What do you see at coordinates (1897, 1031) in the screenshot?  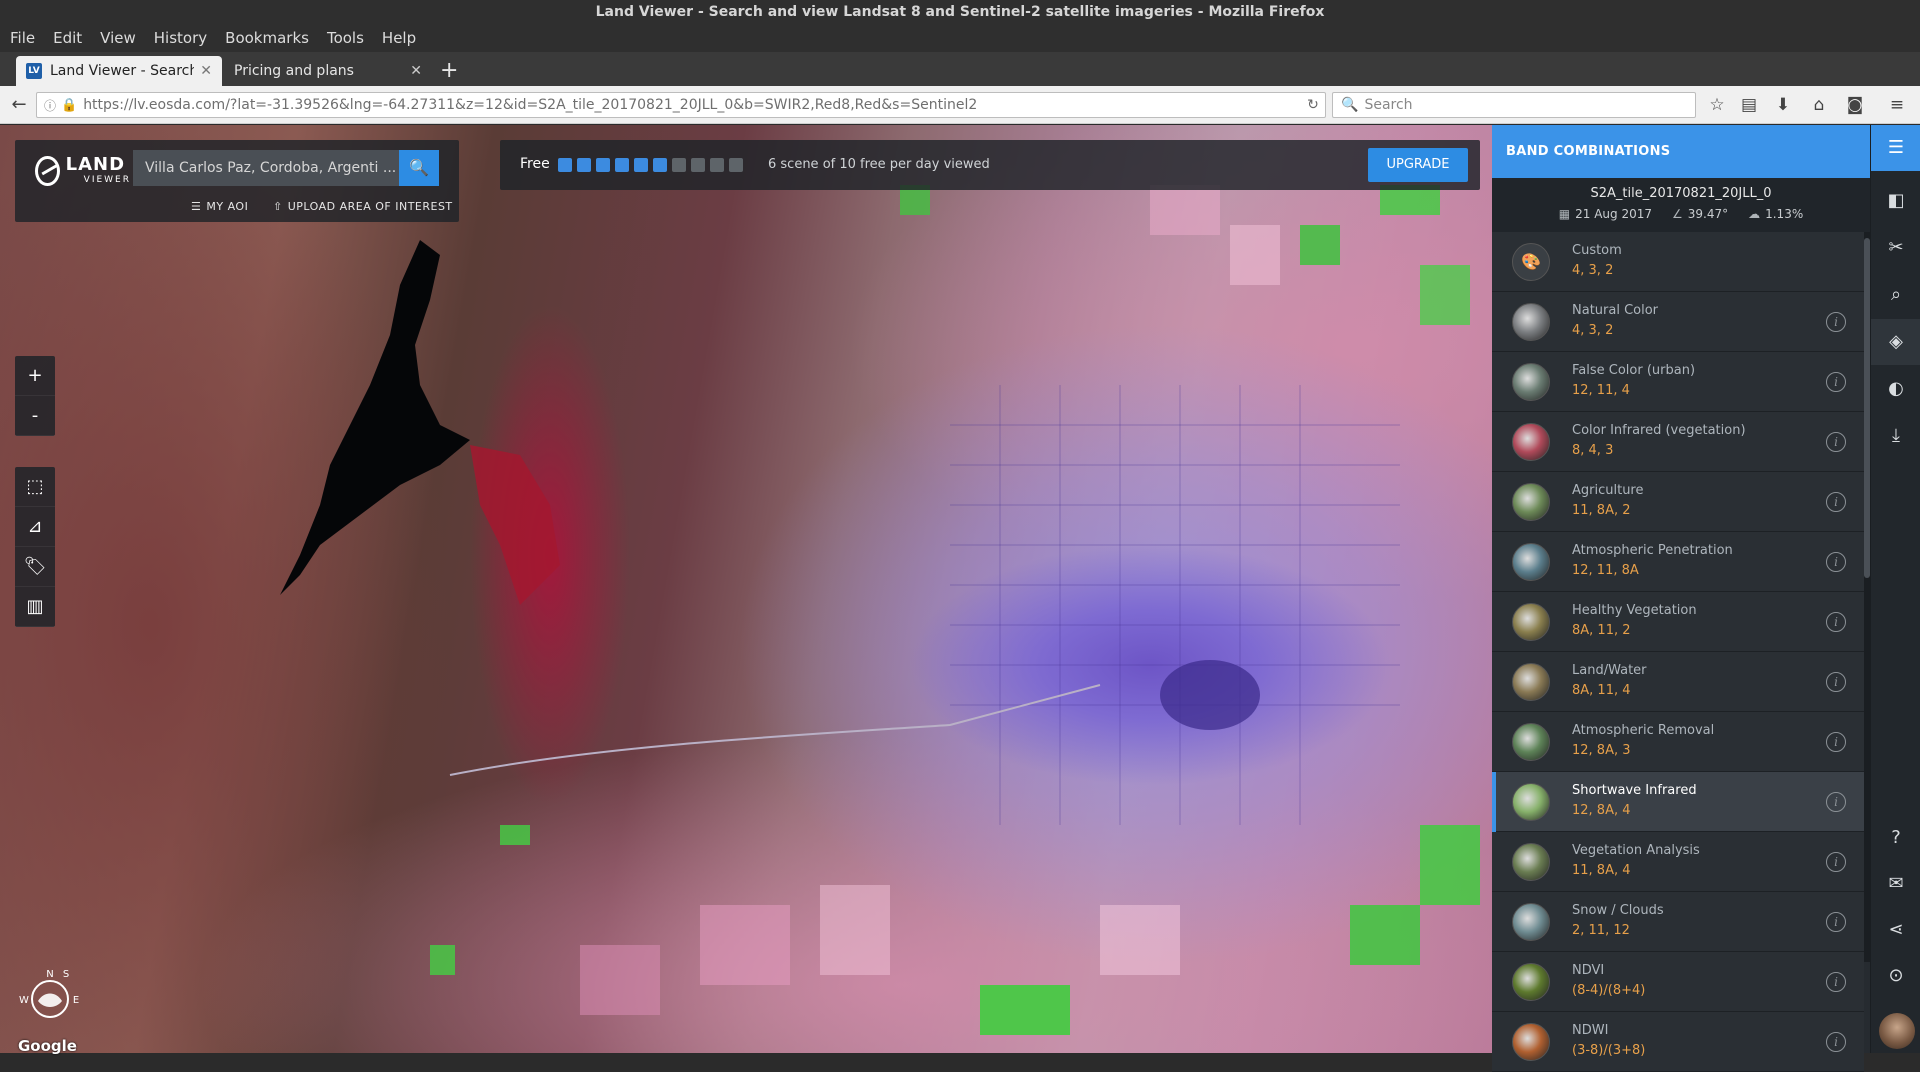 I see `avatar` at bounding box center [1897, 1031].